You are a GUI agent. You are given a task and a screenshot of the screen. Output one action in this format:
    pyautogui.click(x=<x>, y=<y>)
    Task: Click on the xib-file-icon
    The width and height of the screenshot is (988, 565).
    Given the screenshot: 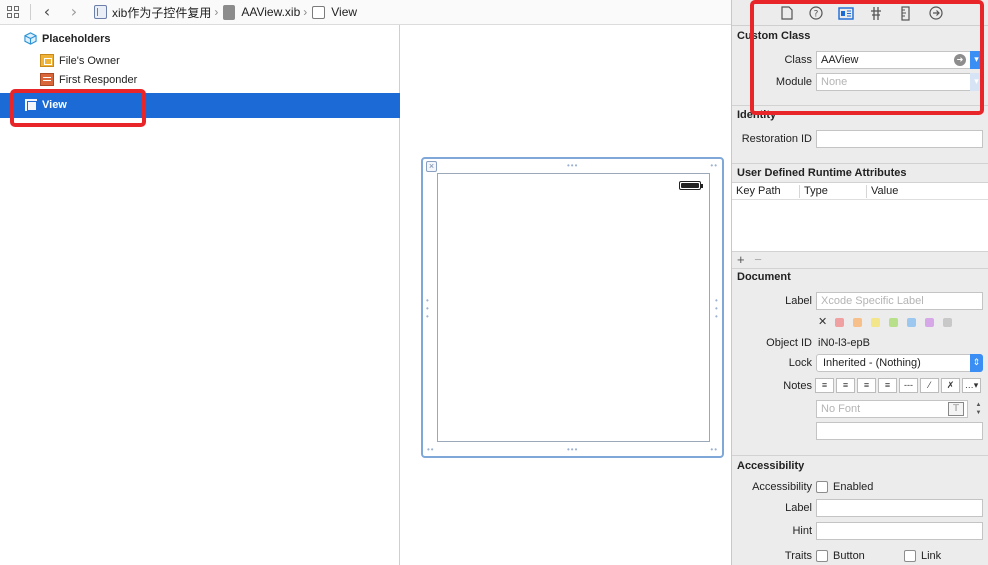 What is the action you would take?
    pyautogui.click(x=229, y=12)
    